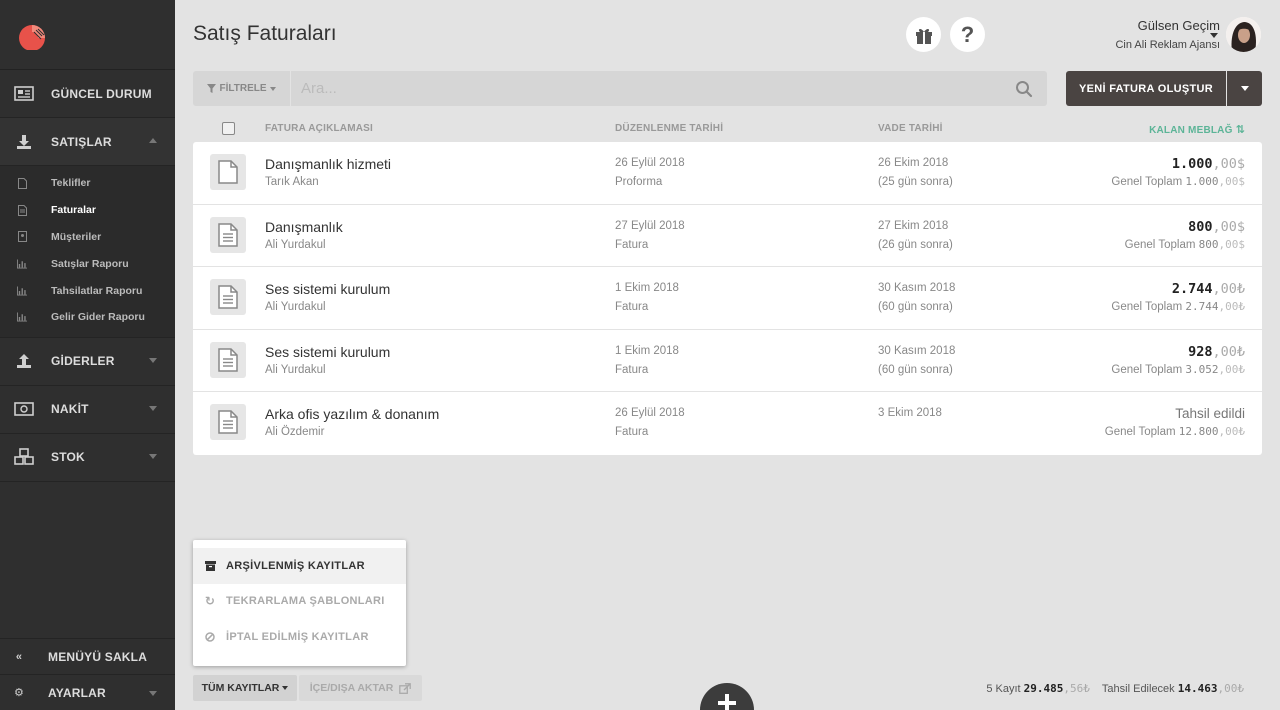  I want to click on invoice-description: Ses sistemi kurulum, so click(328, 351).